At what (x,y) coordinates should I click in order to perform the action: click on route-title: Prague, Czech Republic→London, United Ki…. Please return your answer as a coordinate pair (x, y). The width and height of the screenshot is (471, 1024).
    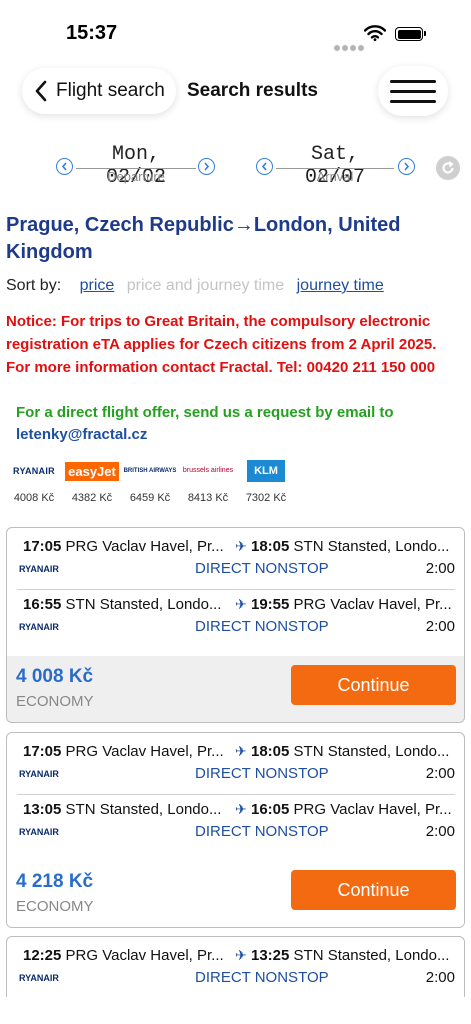
    Looking at the image, I should click on (203, 238).